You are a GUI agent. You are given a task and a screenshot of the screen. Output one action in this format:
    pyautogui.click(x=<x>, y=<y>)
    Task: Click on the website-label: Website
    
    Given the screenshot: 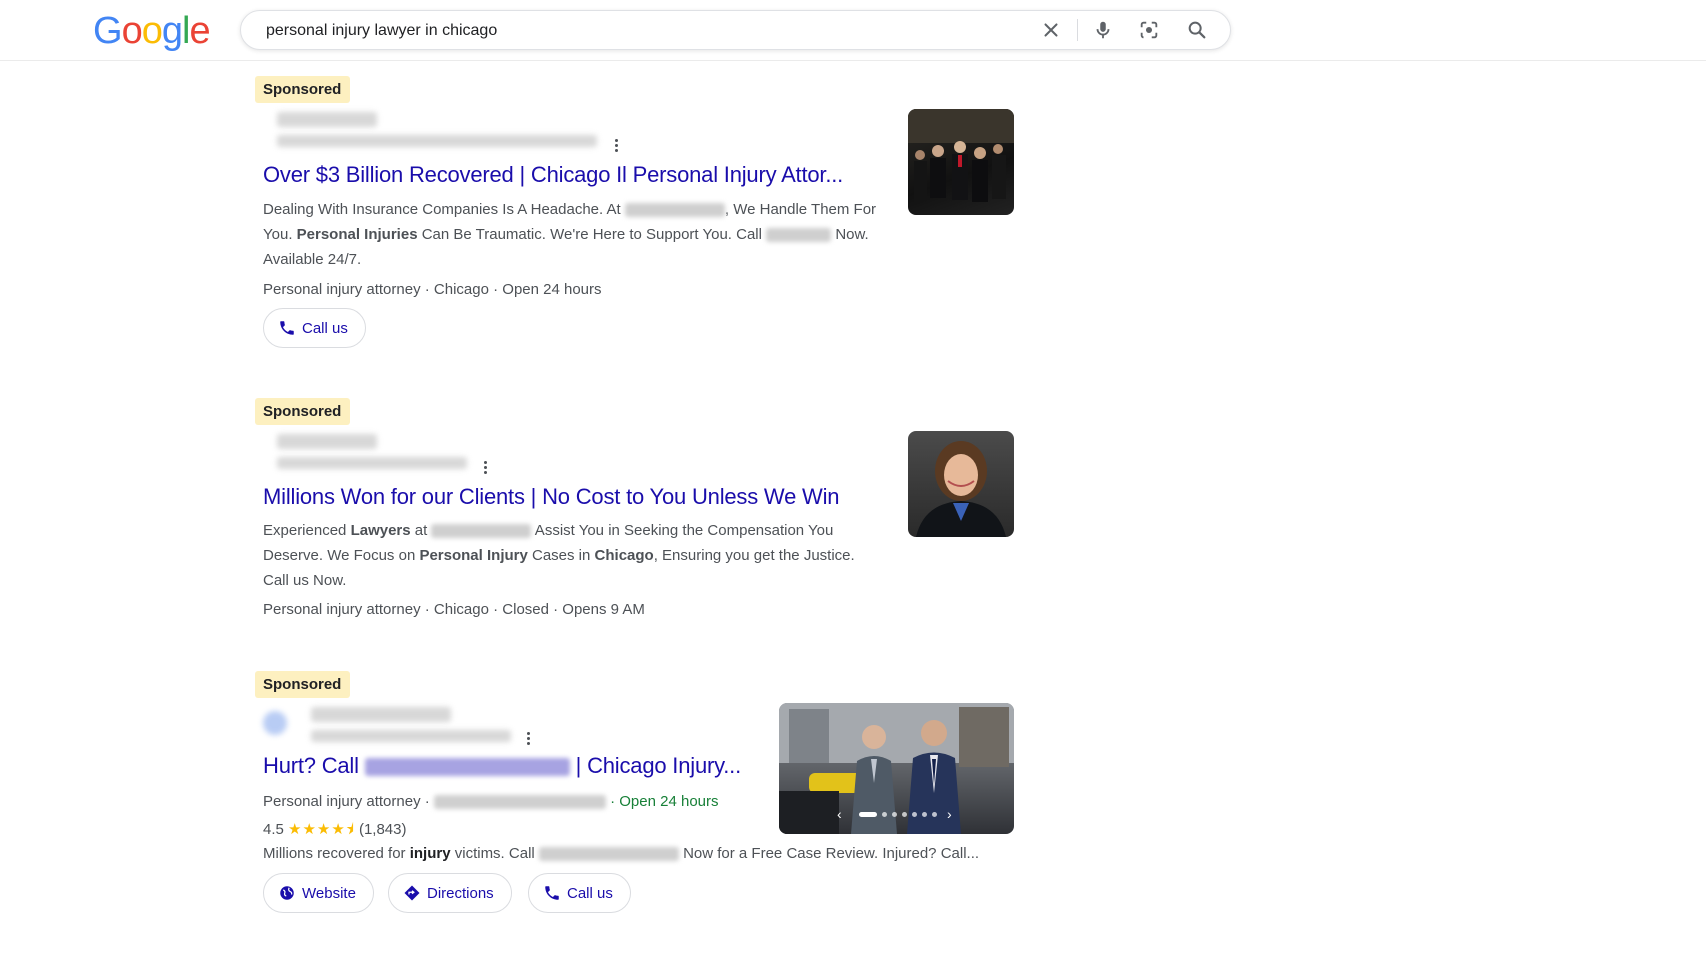 What is the action you would take?
    pyautogui.click(x=329, y=893)
    